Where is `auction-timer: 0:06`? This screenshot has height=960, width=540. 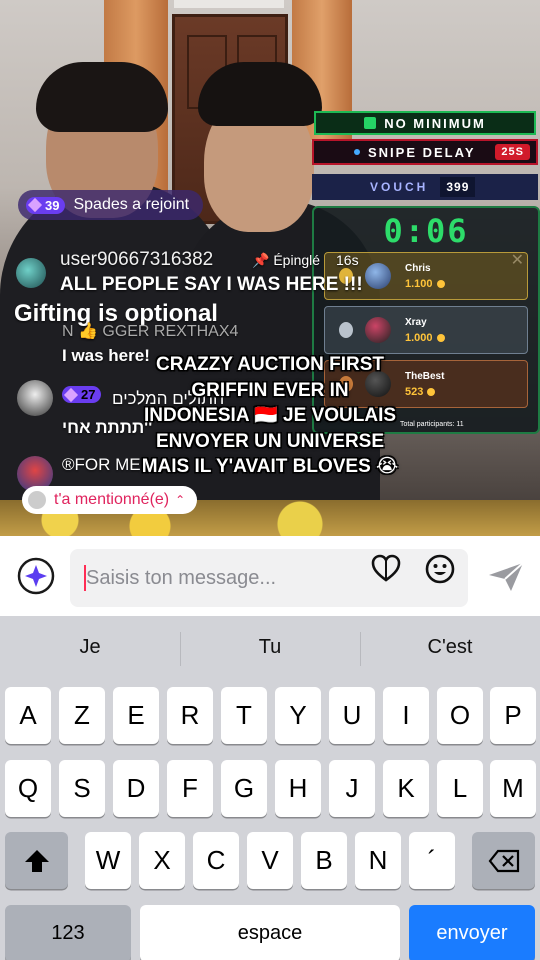
auction-timer: 0:06 is located at coordinates (426, 231).